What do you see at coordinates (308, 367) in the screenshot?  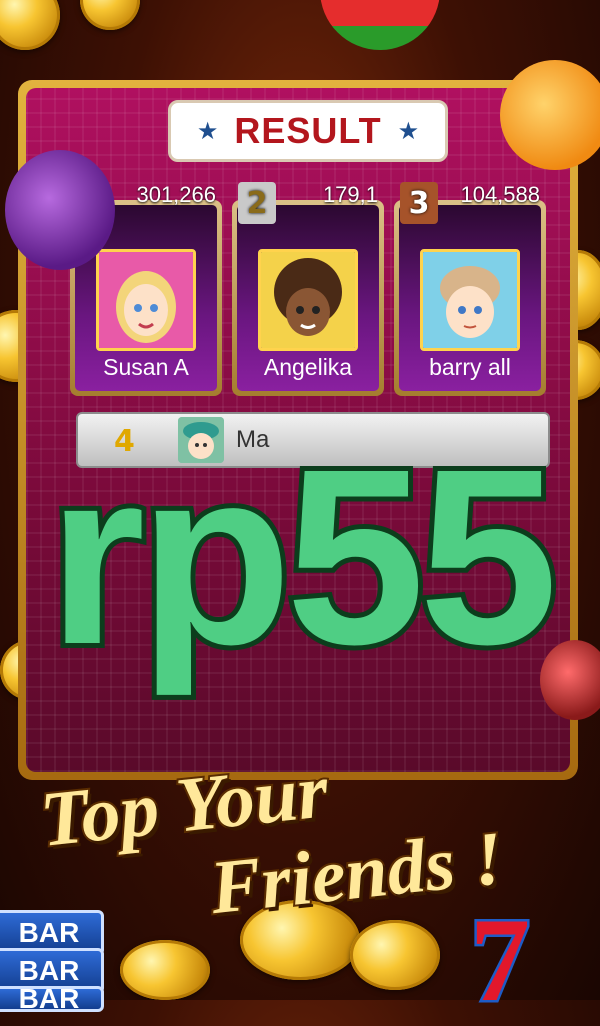 I see `player-name: Angelika` at bounding box center [308, 367].